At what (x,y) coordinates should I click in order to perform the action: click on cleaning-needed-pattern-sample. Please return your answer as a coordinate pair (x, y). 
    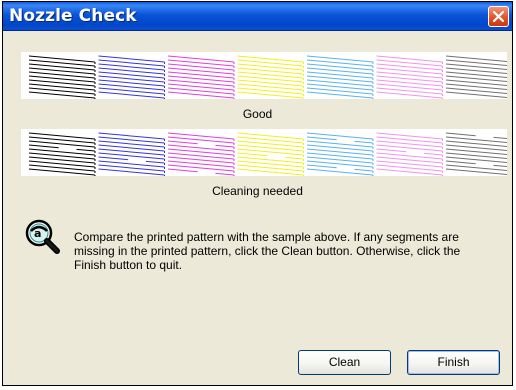
    Looking at the image, I should click on (264, 152).